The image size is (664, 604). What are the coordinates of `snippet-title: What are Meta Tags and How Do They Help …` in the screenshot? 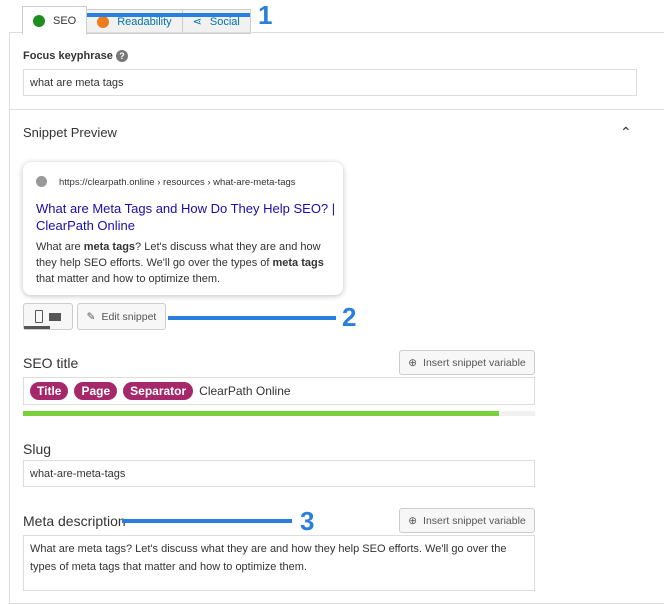 It's located at (186, 217).